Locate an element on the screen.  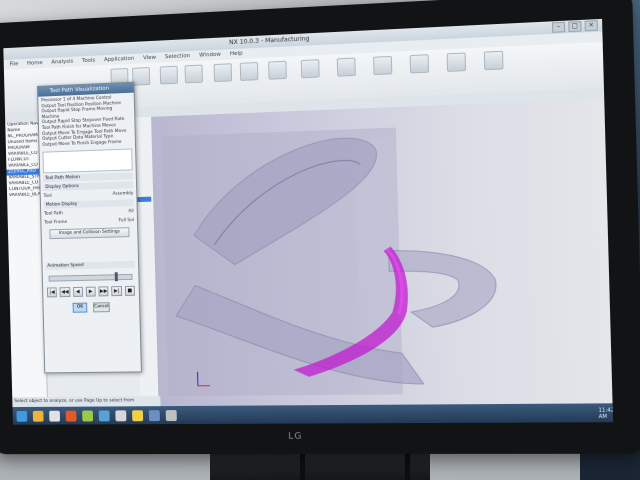
window-controls: – □ × is located at coordinates (574, 26).